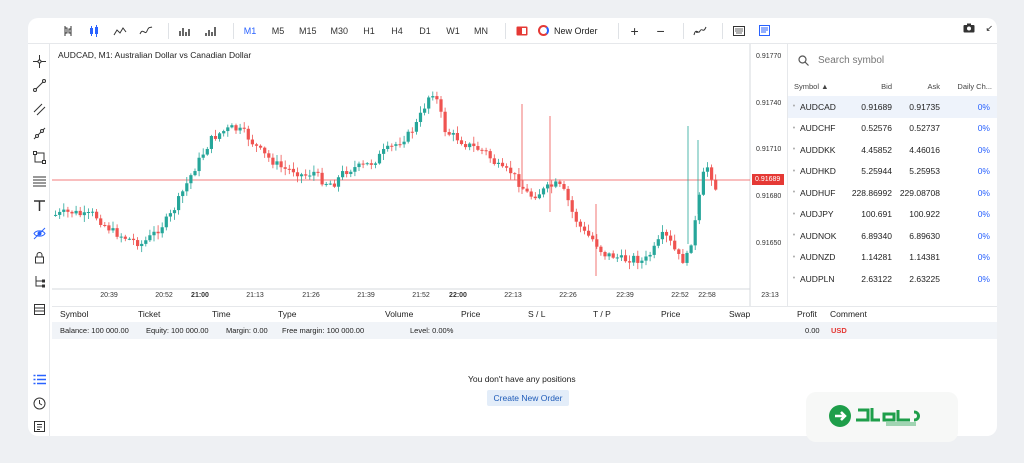 Image resolution: width=1024 pixels, height=463 pixels. Describe the element at coordinates (892, 279) in the screenshot. I see `symbol-row: • AUDPLN 2.63122 2.63225 0%` at that location.